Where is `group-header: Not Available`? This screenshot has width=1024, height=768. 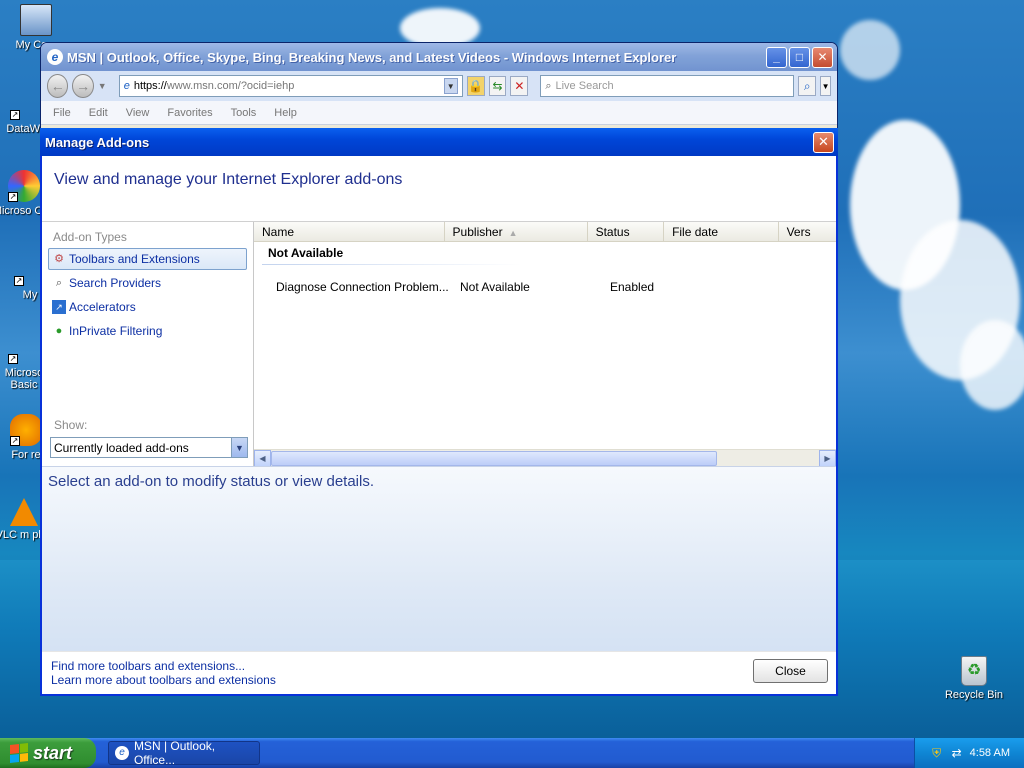
group-header: Not Available is located at coordinates (306, 253).